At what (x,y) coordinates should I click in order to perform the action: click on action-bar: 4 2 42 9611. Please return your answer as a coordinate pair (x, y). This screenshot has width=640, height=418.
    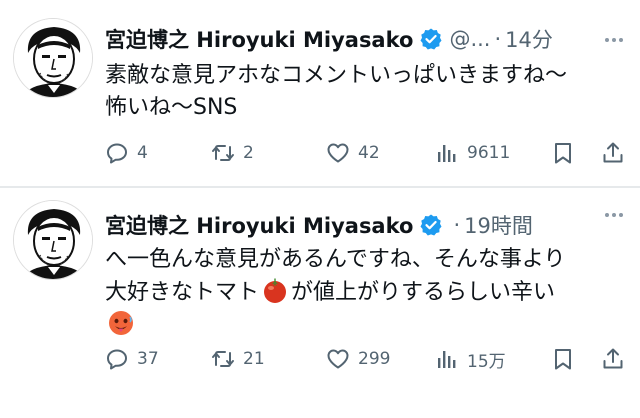
    Looking at the image, I should click on (365, 153).